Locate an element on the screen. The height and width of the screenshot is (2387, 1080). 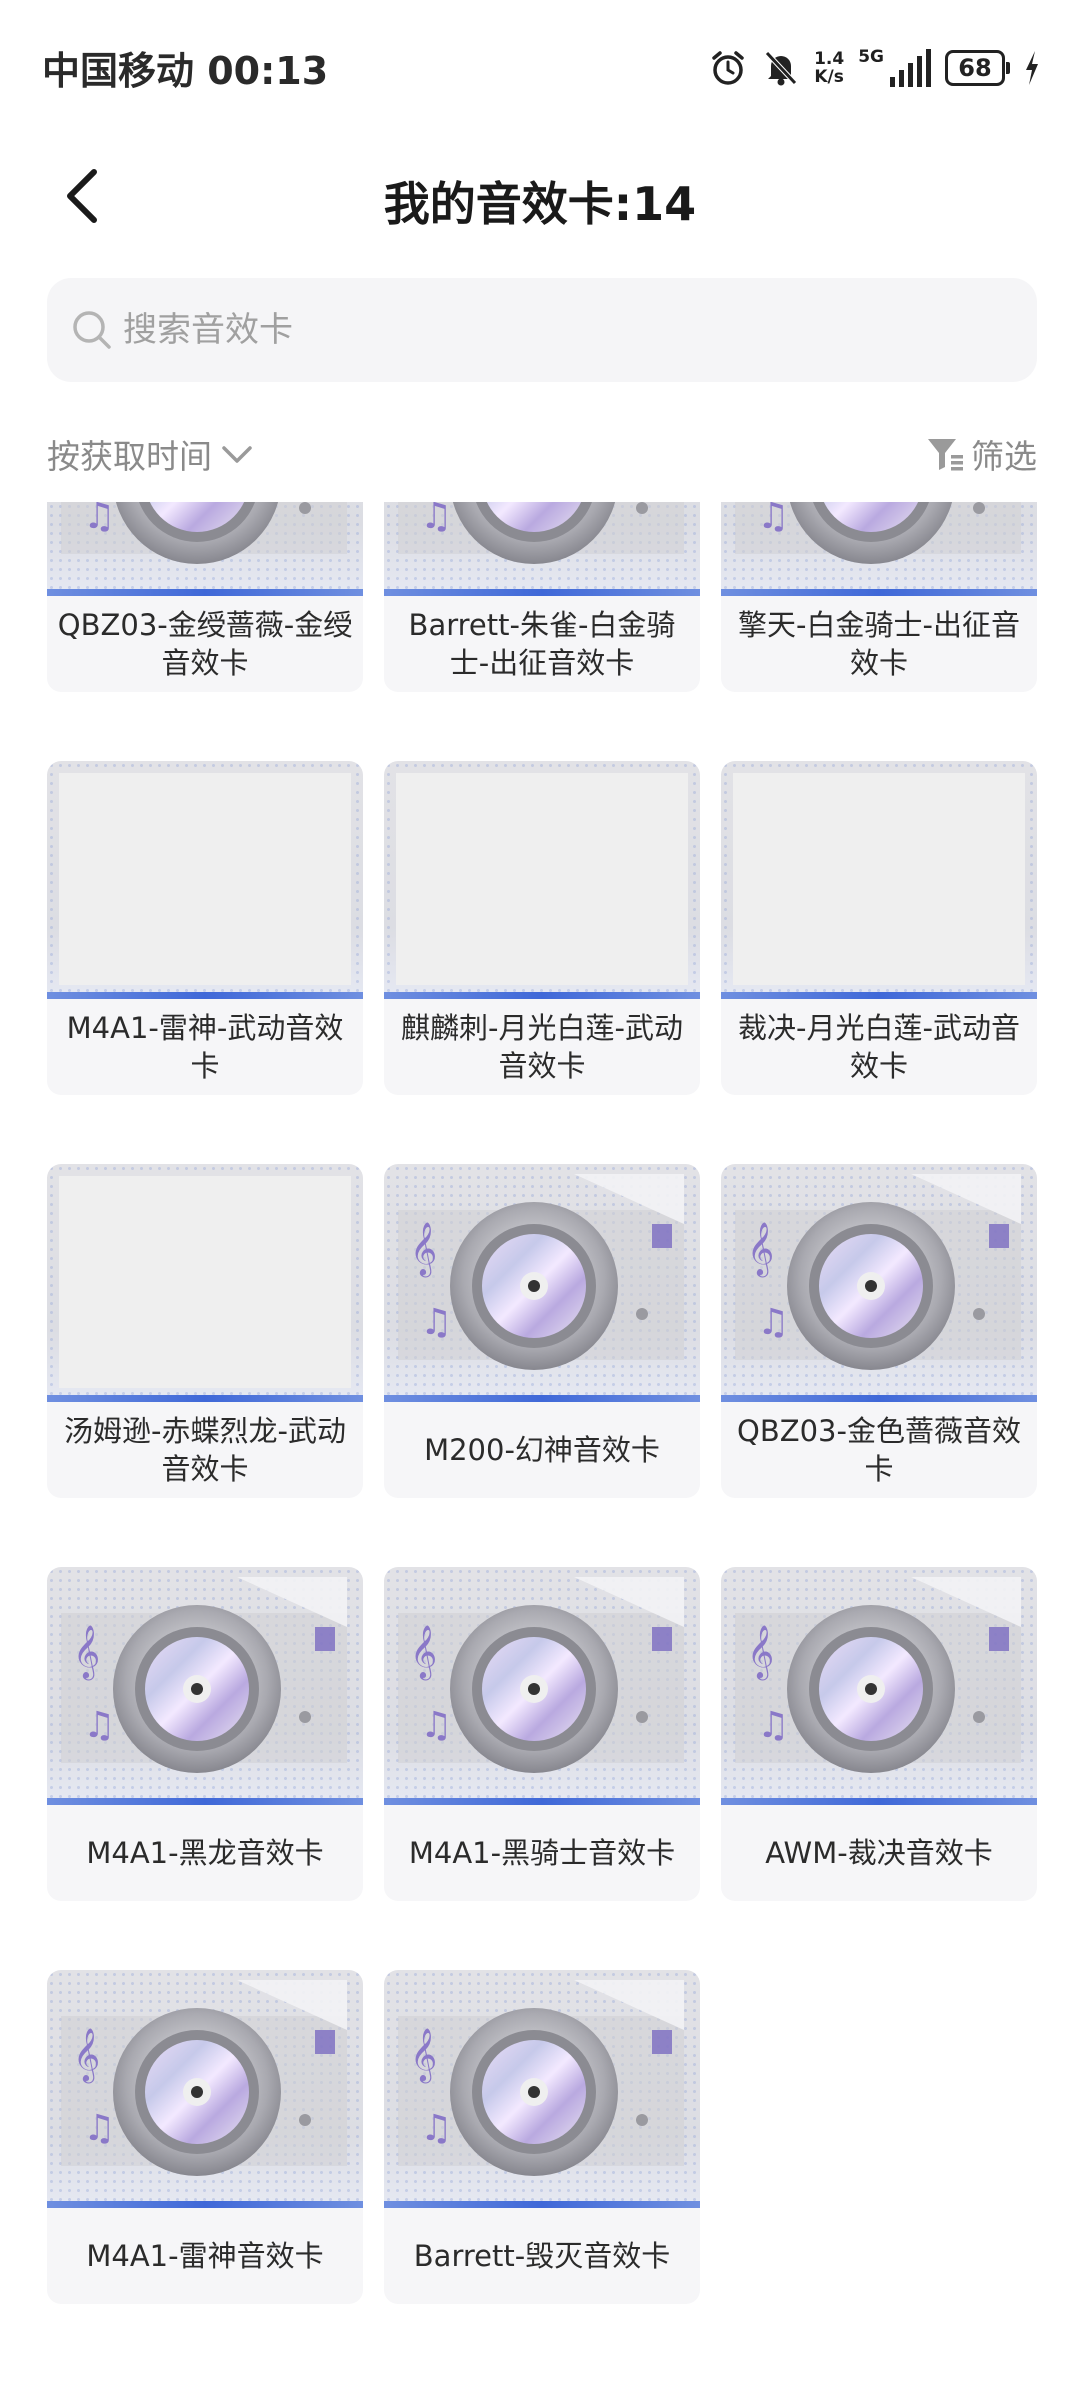
filter-label: 筛选 is located at coordinates (1004, 456).